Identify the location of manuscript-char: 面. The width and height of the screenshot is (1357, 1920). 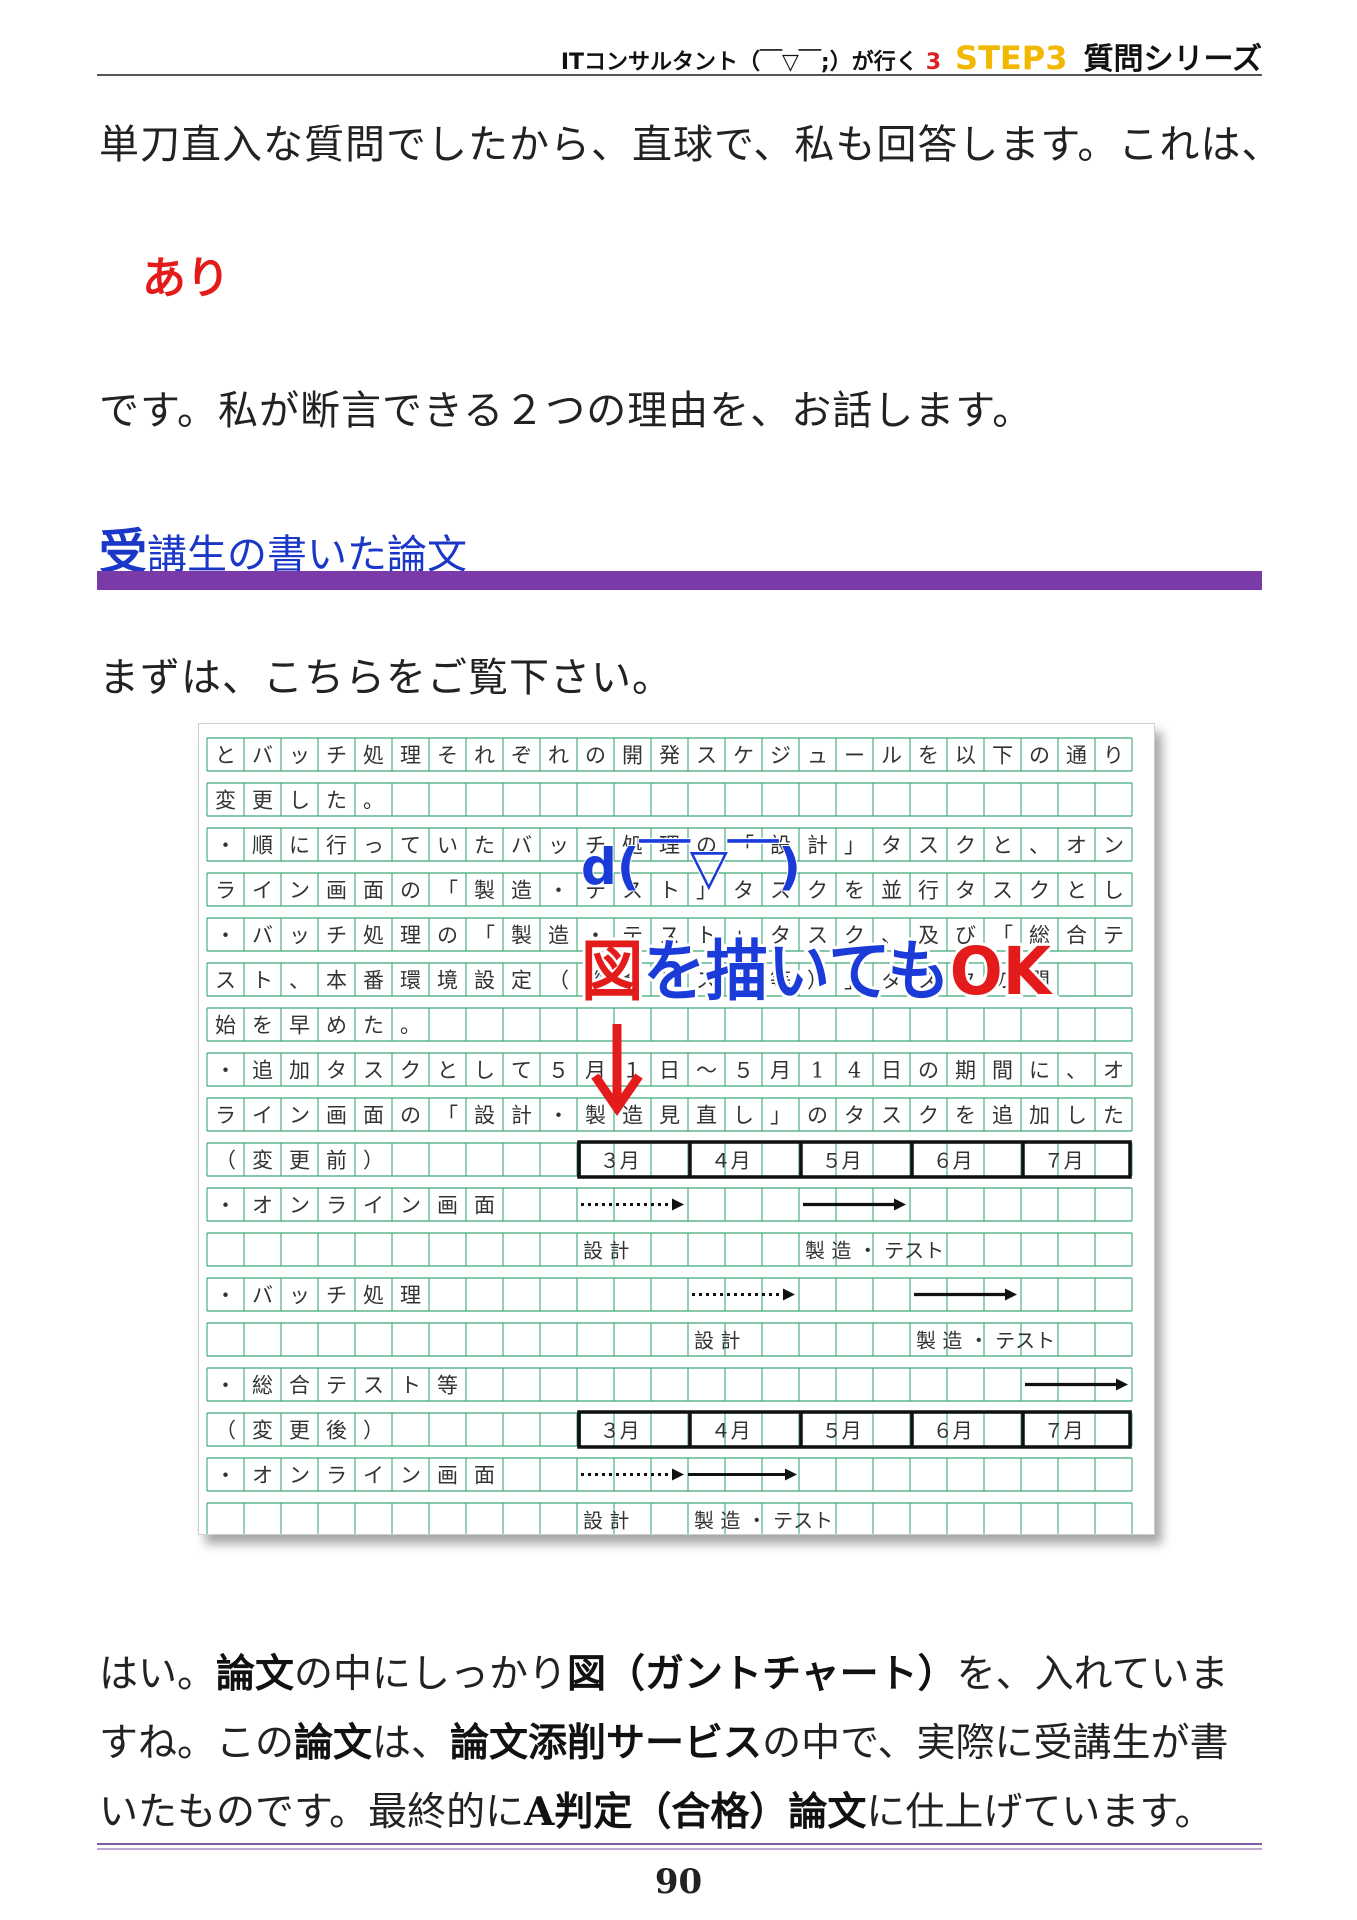
(484, 1476).